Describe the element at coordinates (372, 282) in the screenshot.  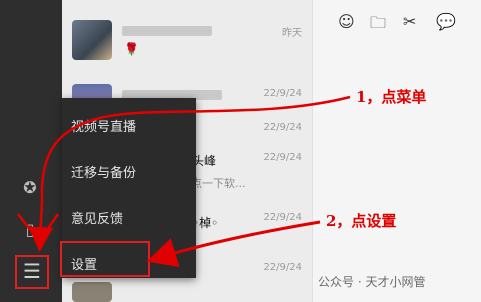
I see `watermark: 公众号 · 天才小网管` at that location.